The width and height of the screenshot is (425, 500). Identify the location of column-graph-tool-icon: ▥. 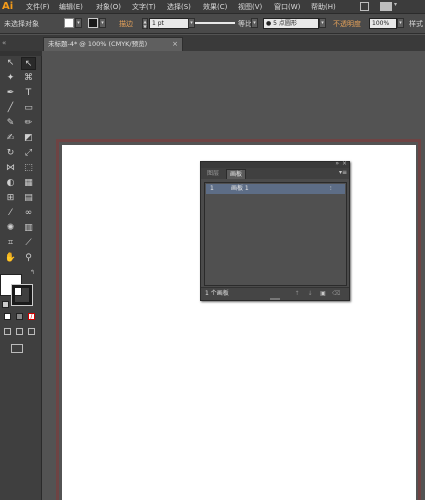
(28, 228).